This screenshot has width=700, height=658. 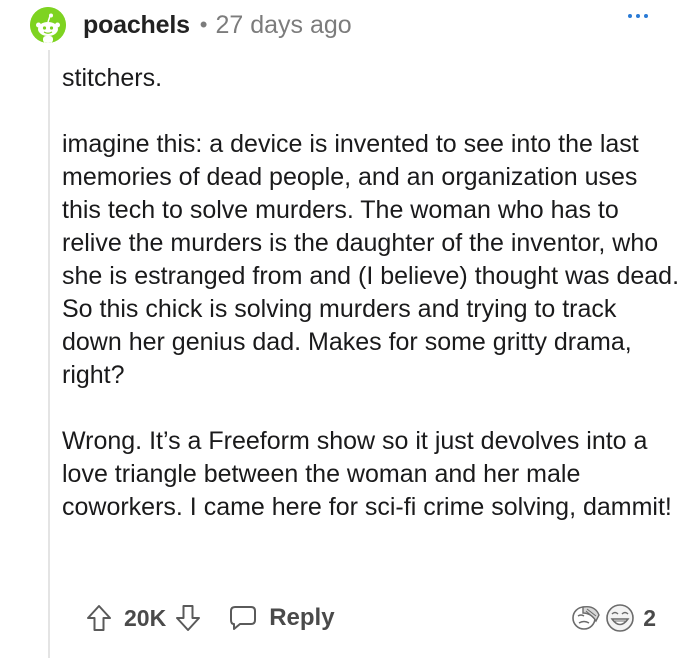 I want to click on comment-actions: 20K Reply 2, so click(x=386, y=618).